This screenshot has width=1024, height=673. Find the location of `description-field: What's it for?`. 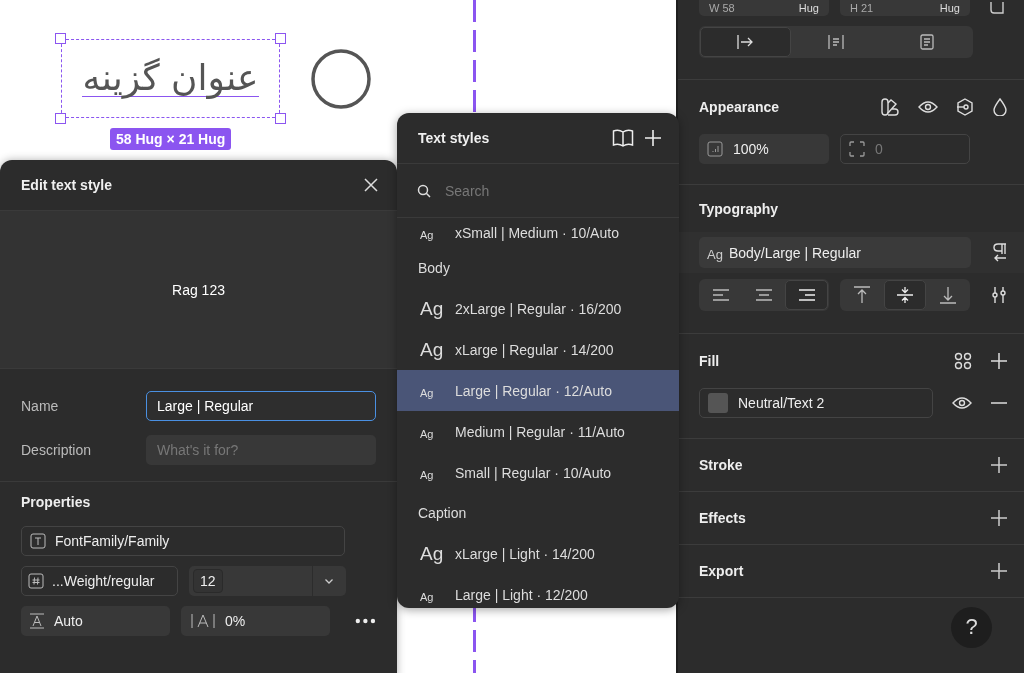

description-field: What's it for? is located at coordinates (261, 450).